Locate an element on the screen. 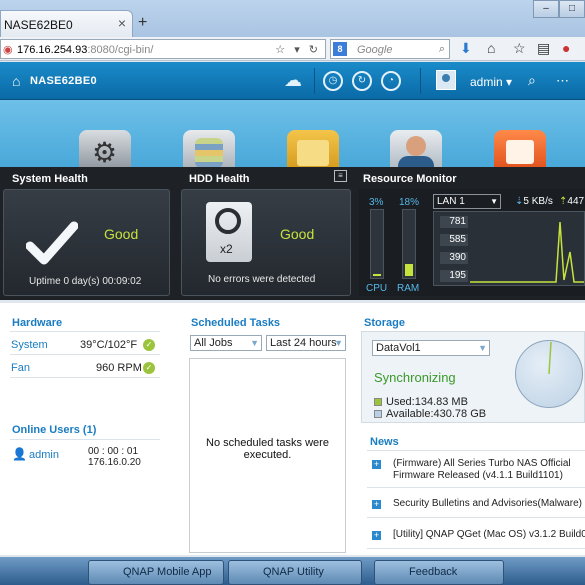 Image resolution: width=585 pixels, height=585 pixels. hdd-health-title: HDD Health is located at coordinates (219, 179).